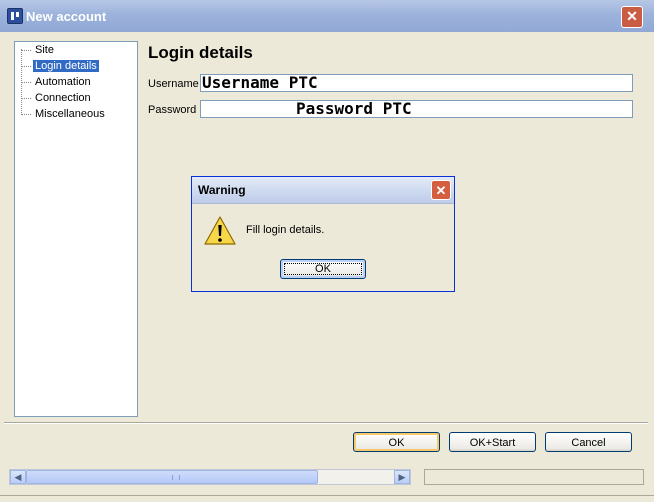 Image resolution: width=654 pixels, height=502 pixels. Describe the element at coordinates (534, 477) in the screenshot. I see `status-panel` at that location.